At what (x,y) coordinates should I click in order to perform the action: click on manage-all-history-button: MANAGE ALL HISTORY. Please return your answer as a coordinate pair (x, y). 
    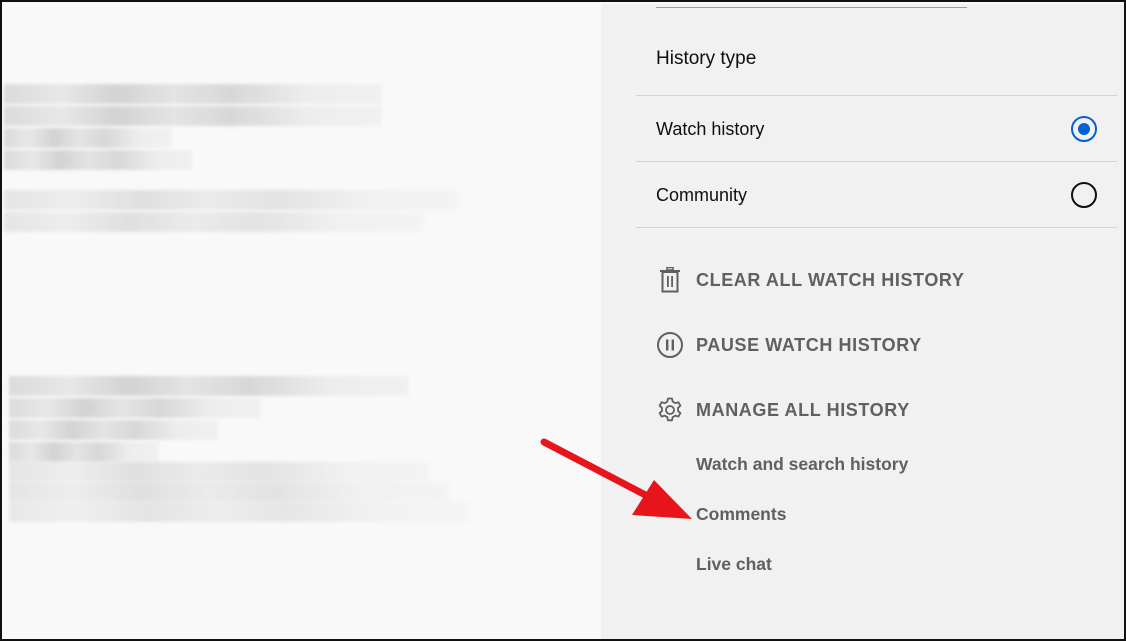
    Looking at the image, I should click on (783, 410).